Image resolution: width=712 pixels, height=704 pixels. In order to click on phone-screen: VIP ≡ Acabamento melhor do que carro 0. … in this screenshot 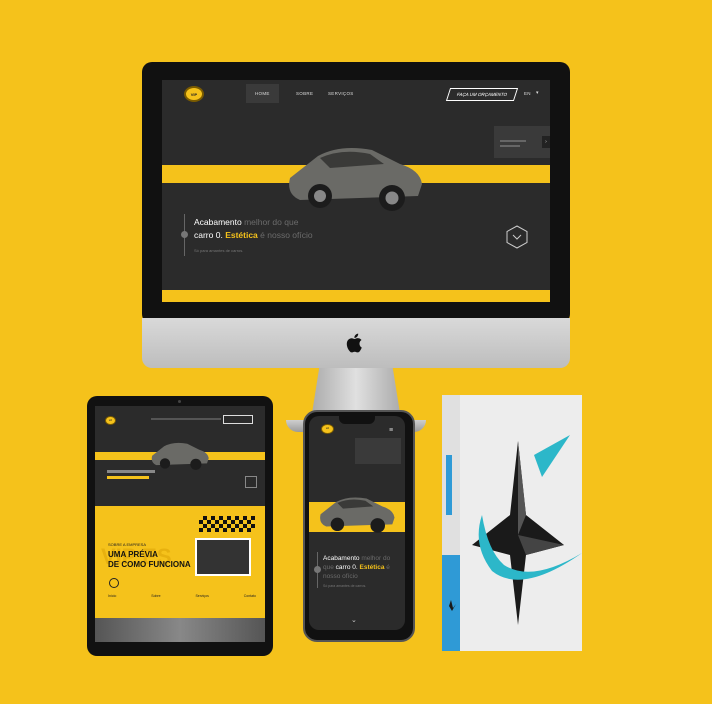, I will do `click(357, 523)`.